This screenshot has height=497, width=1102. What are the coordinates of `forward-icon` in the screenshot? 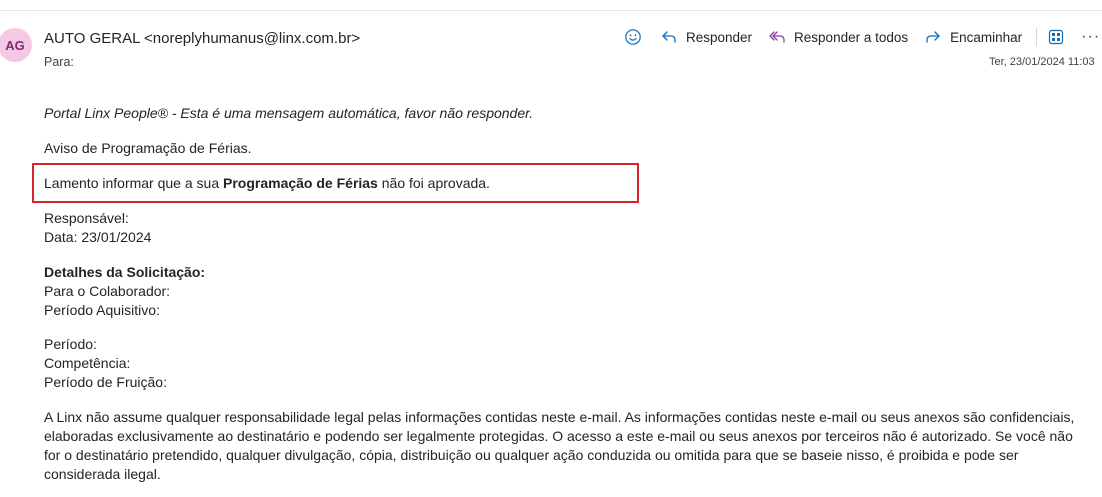 It's located at (933, 37).